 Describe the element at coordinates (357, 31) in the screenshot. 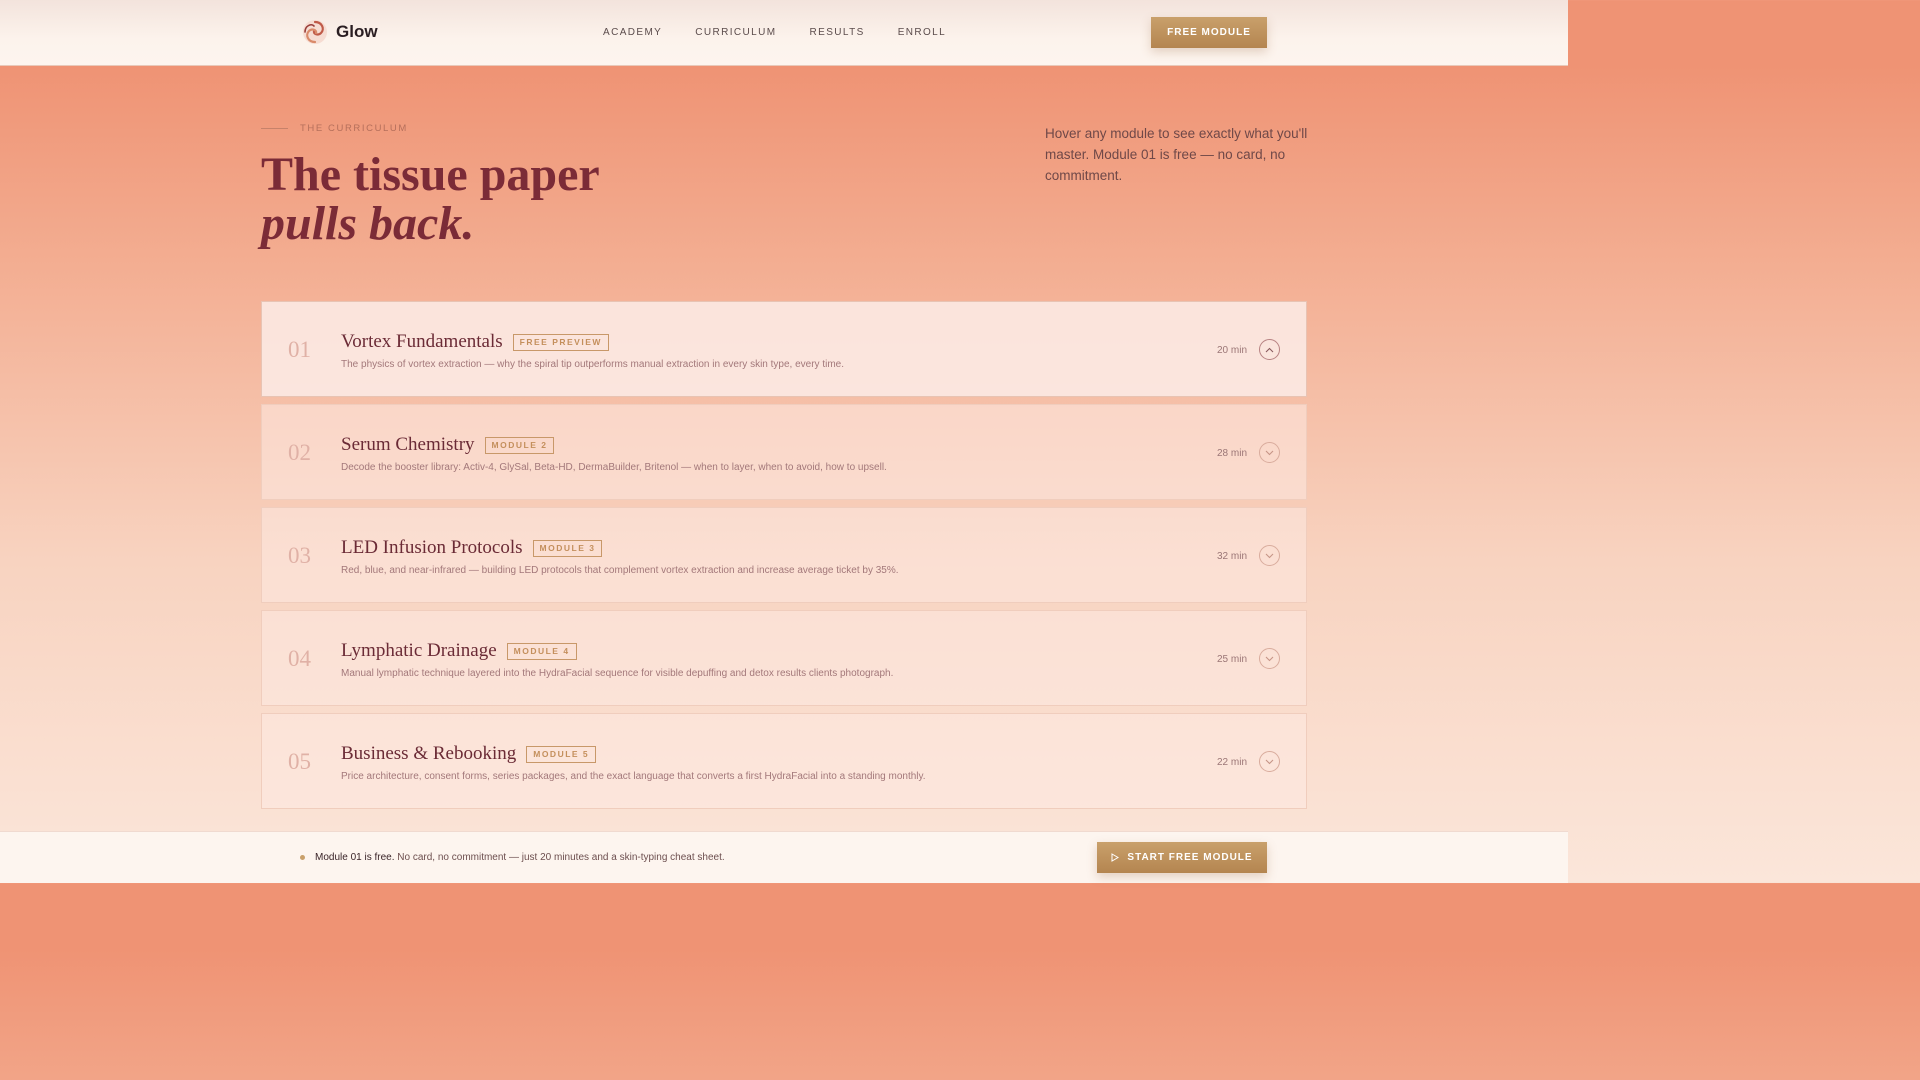

I see `brand-name: Glow` at that location.